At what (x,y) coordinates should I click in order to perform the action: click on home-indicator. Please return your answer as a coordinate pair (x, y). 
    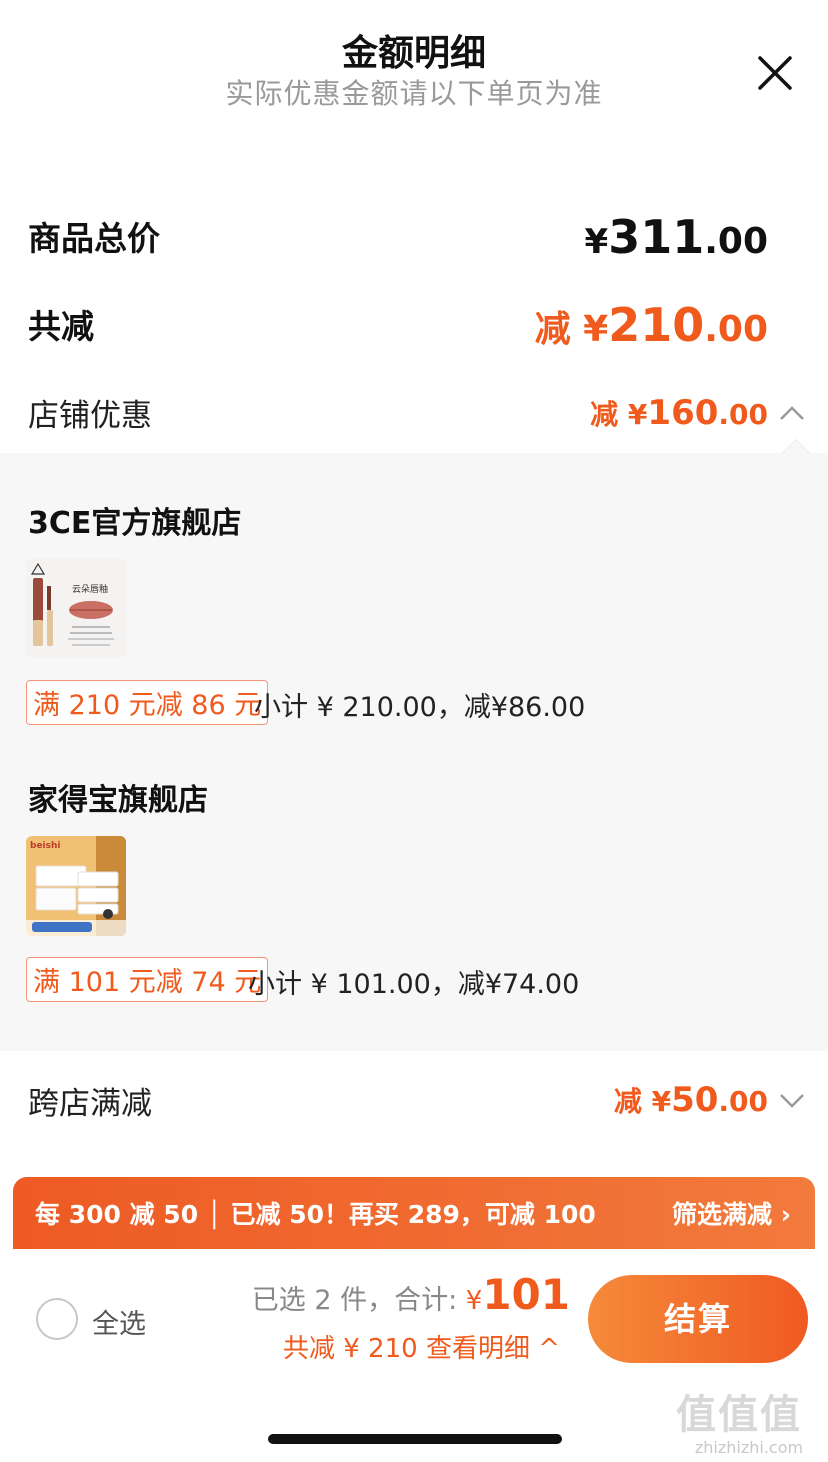
    Looking at the image, I should click on (415, 1439).